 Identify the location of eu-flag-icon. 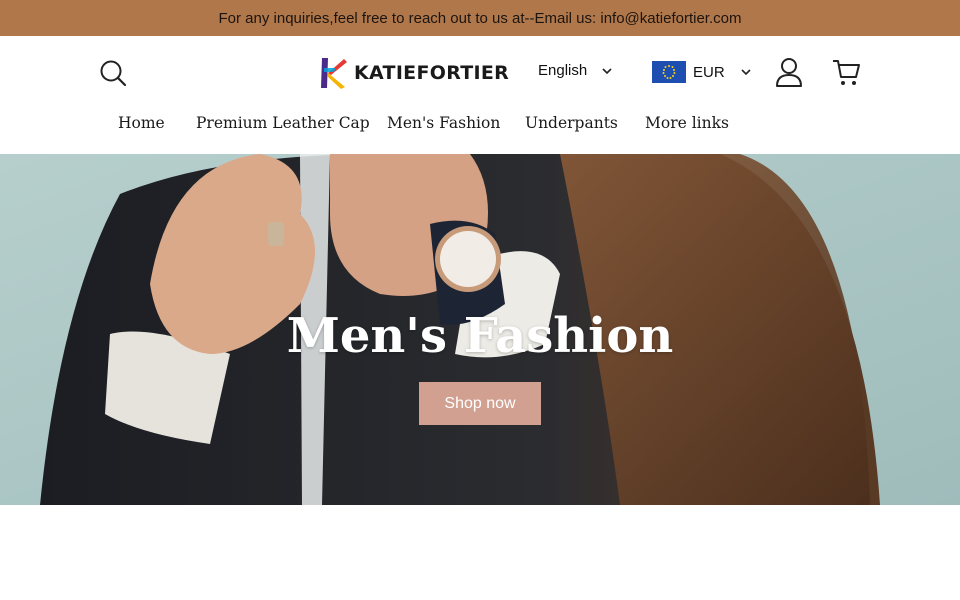
(669, 72).